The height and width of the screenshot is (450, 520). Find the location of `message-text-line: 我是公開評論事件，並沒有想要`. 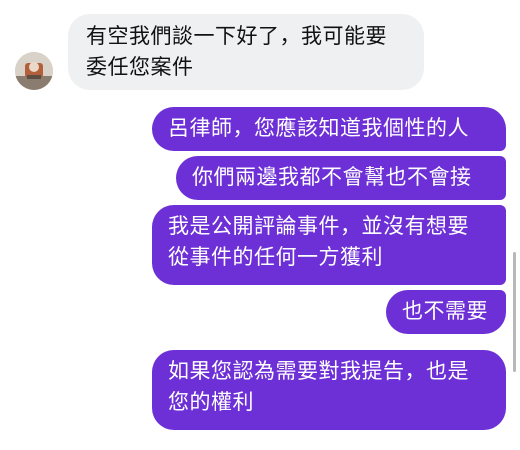

message-text-line: 我是公開評論事件，並沒有想要 is located at coordinates (318, 226).